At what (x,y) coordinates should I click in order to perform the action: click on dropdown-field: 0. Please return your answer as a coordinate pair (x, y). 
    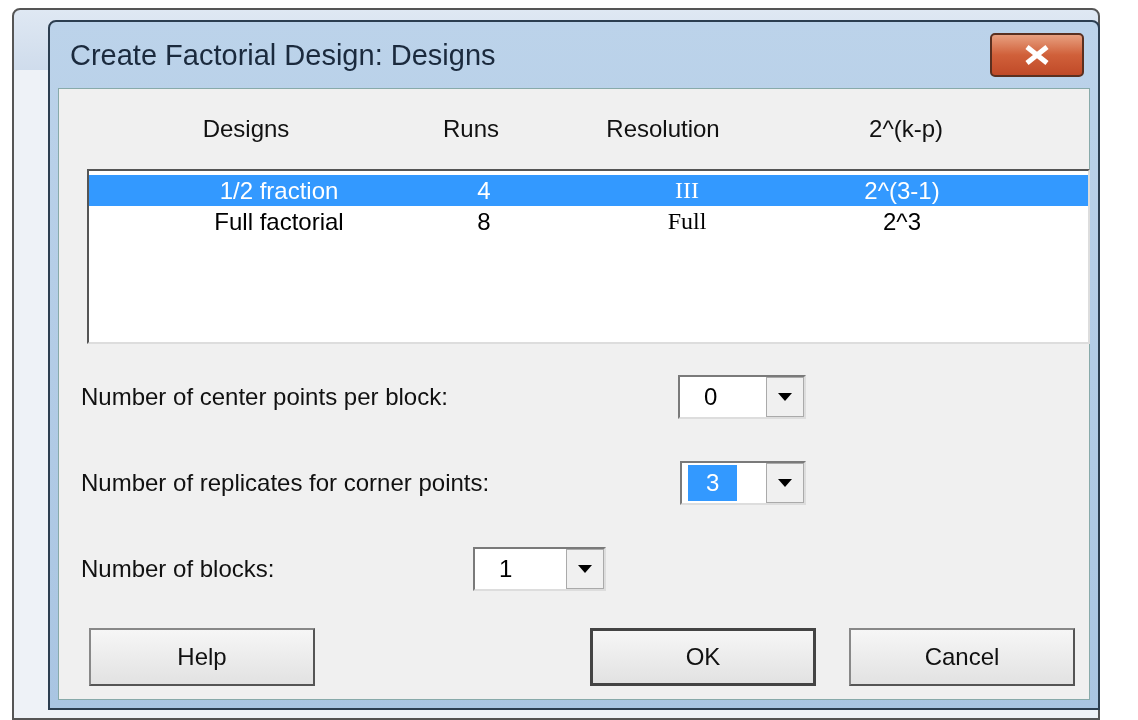
    Looking at the image, I should click on (742, 397).